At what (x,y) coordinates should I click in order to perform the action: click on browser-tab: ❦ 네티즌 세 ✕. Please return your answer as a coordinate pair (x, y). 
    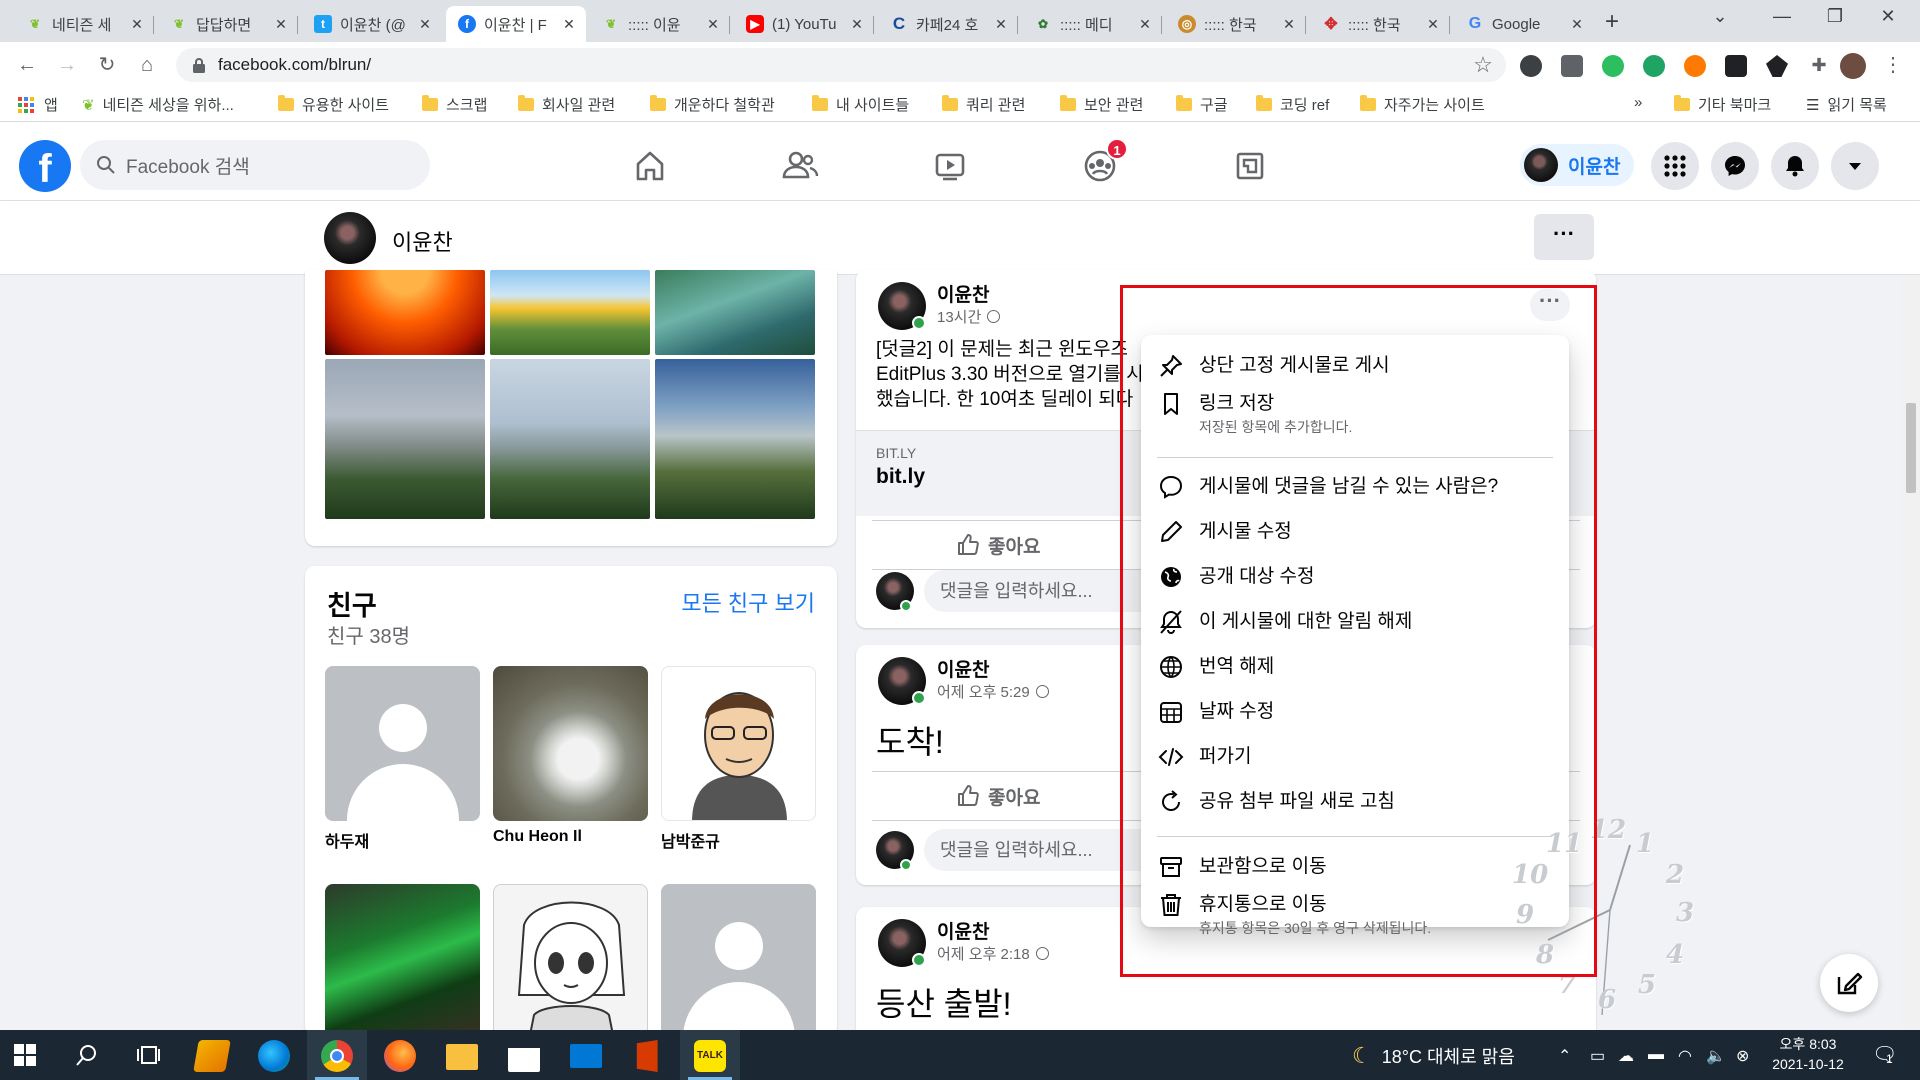
    Looking at the image, I should click on (84, 24).